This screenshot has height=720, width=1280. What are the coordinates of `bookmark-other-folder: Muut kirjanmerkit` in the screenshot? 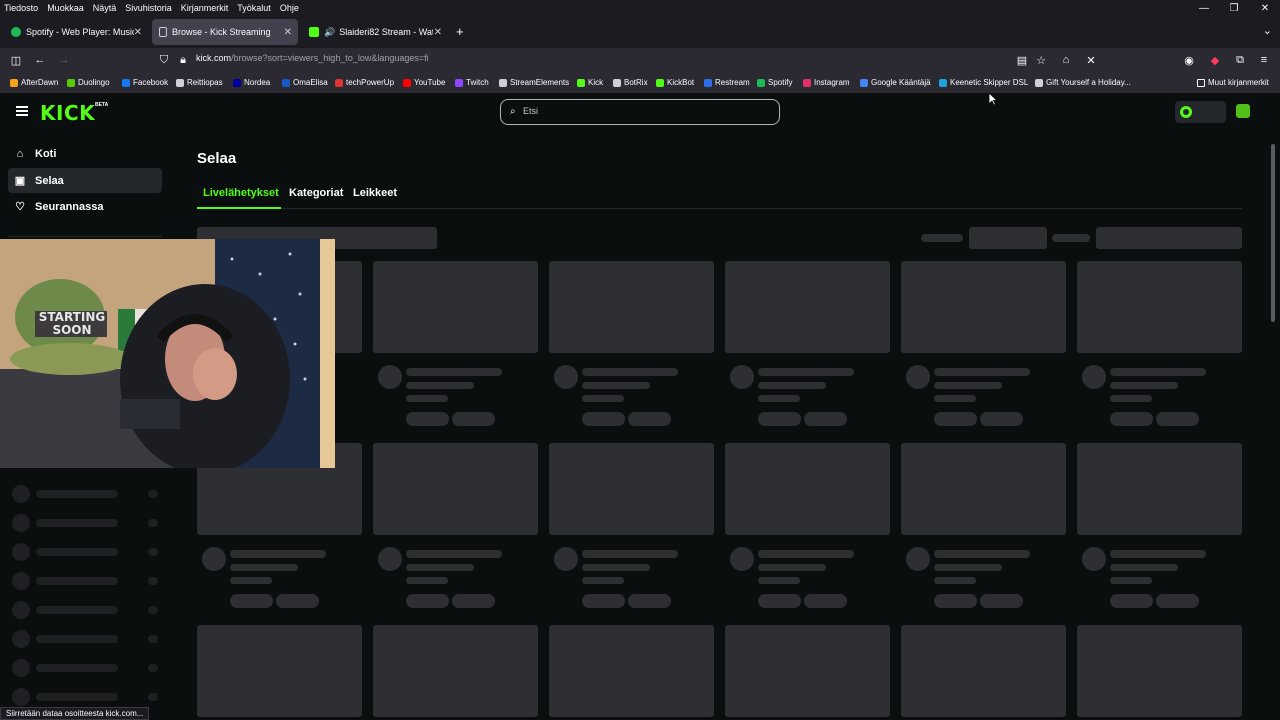 It's located at (1233, 82).